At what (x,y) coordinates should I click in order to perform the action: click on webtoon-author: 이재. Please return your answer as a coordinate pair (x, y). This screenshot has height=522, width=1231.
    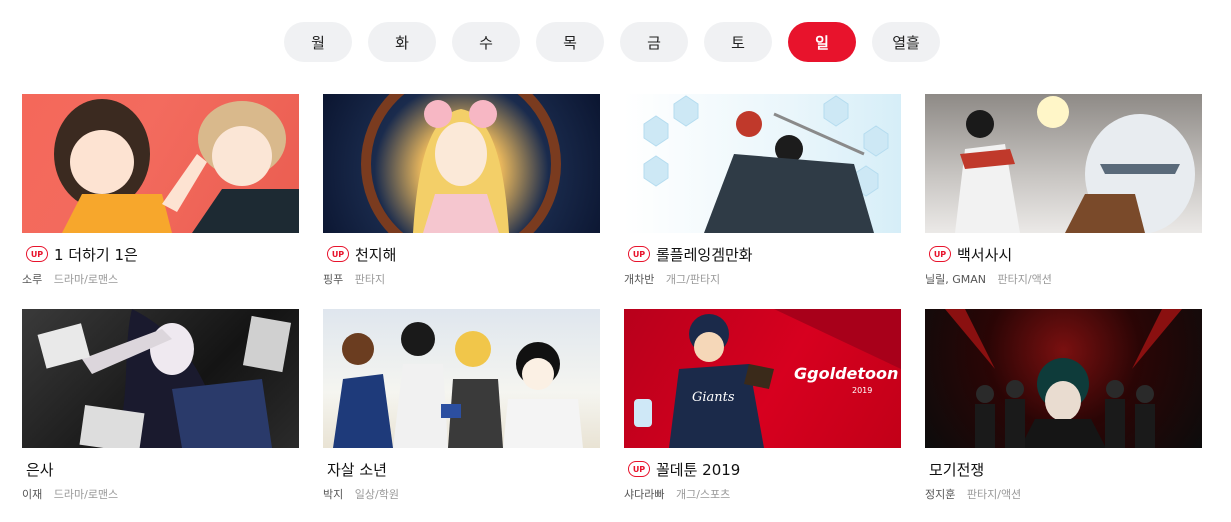
    Looking at the image, I should click on (32, 494).